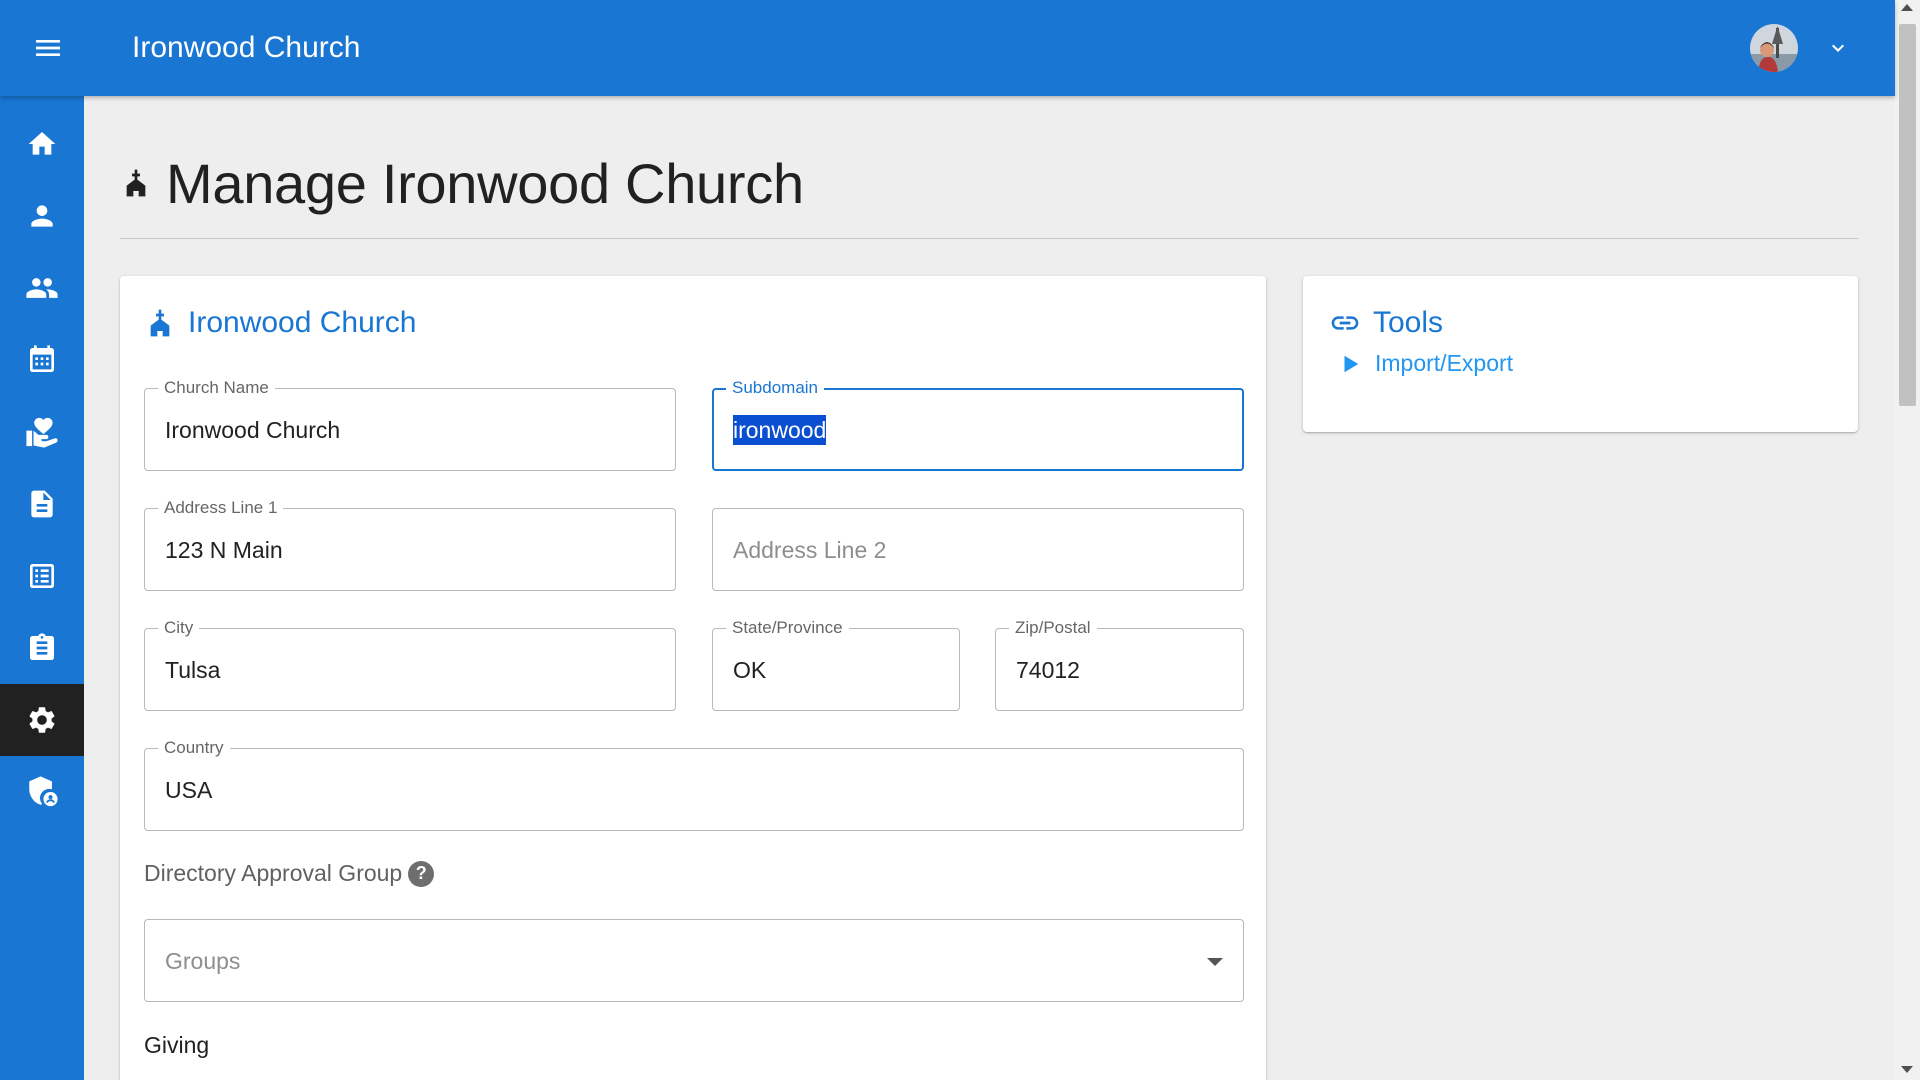 Image resolution: width=1920 pixels, height=1080 pixels. What do you see at coordinates (1444, 363) in the screenshot?
I see `import-export-label: Import/Export` at bounding box center [1444, 363].